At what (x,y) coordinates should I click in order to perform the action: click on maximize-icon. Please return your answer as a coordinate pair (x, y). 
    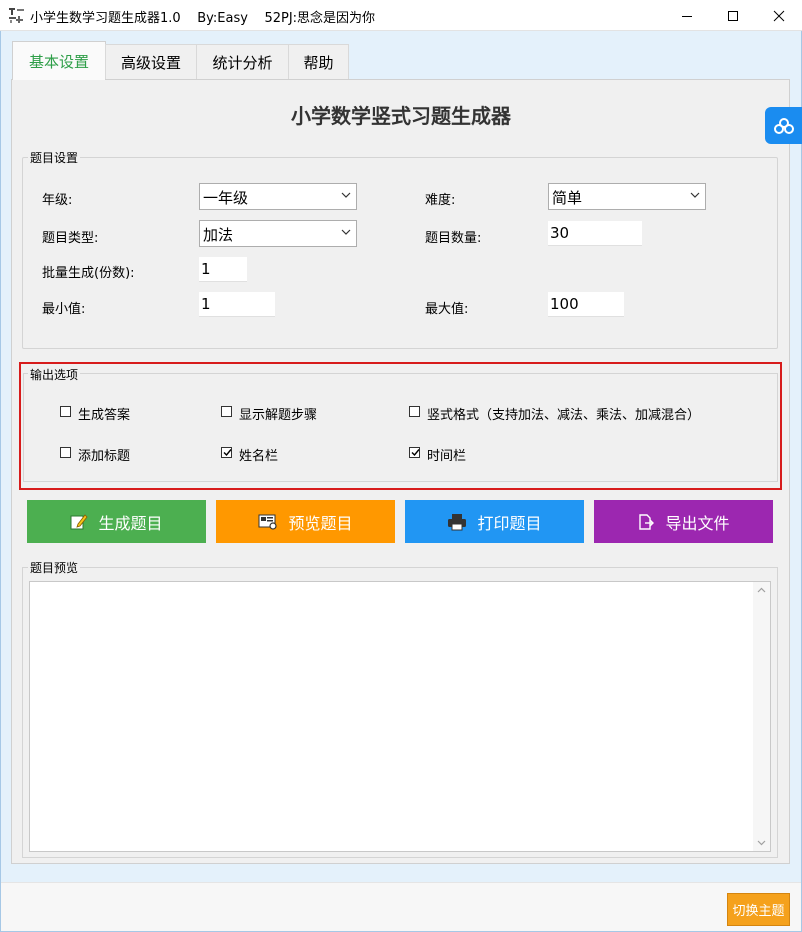
    Looking at the image, I should click on (733, 15).